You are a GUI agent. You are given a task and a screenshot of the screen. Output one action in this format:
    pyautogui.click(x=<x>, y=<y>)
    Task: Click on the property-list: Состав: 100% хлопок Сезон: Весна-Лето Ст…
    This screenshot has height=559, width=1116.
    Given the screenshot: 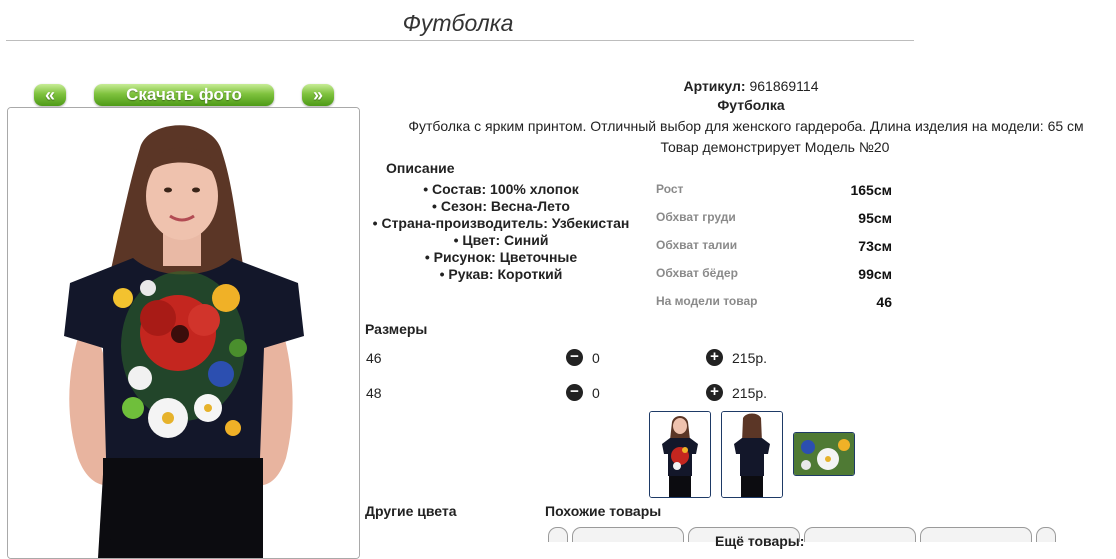 What is the action you would take?
    pyautogui.click(x=501, y=232)
    